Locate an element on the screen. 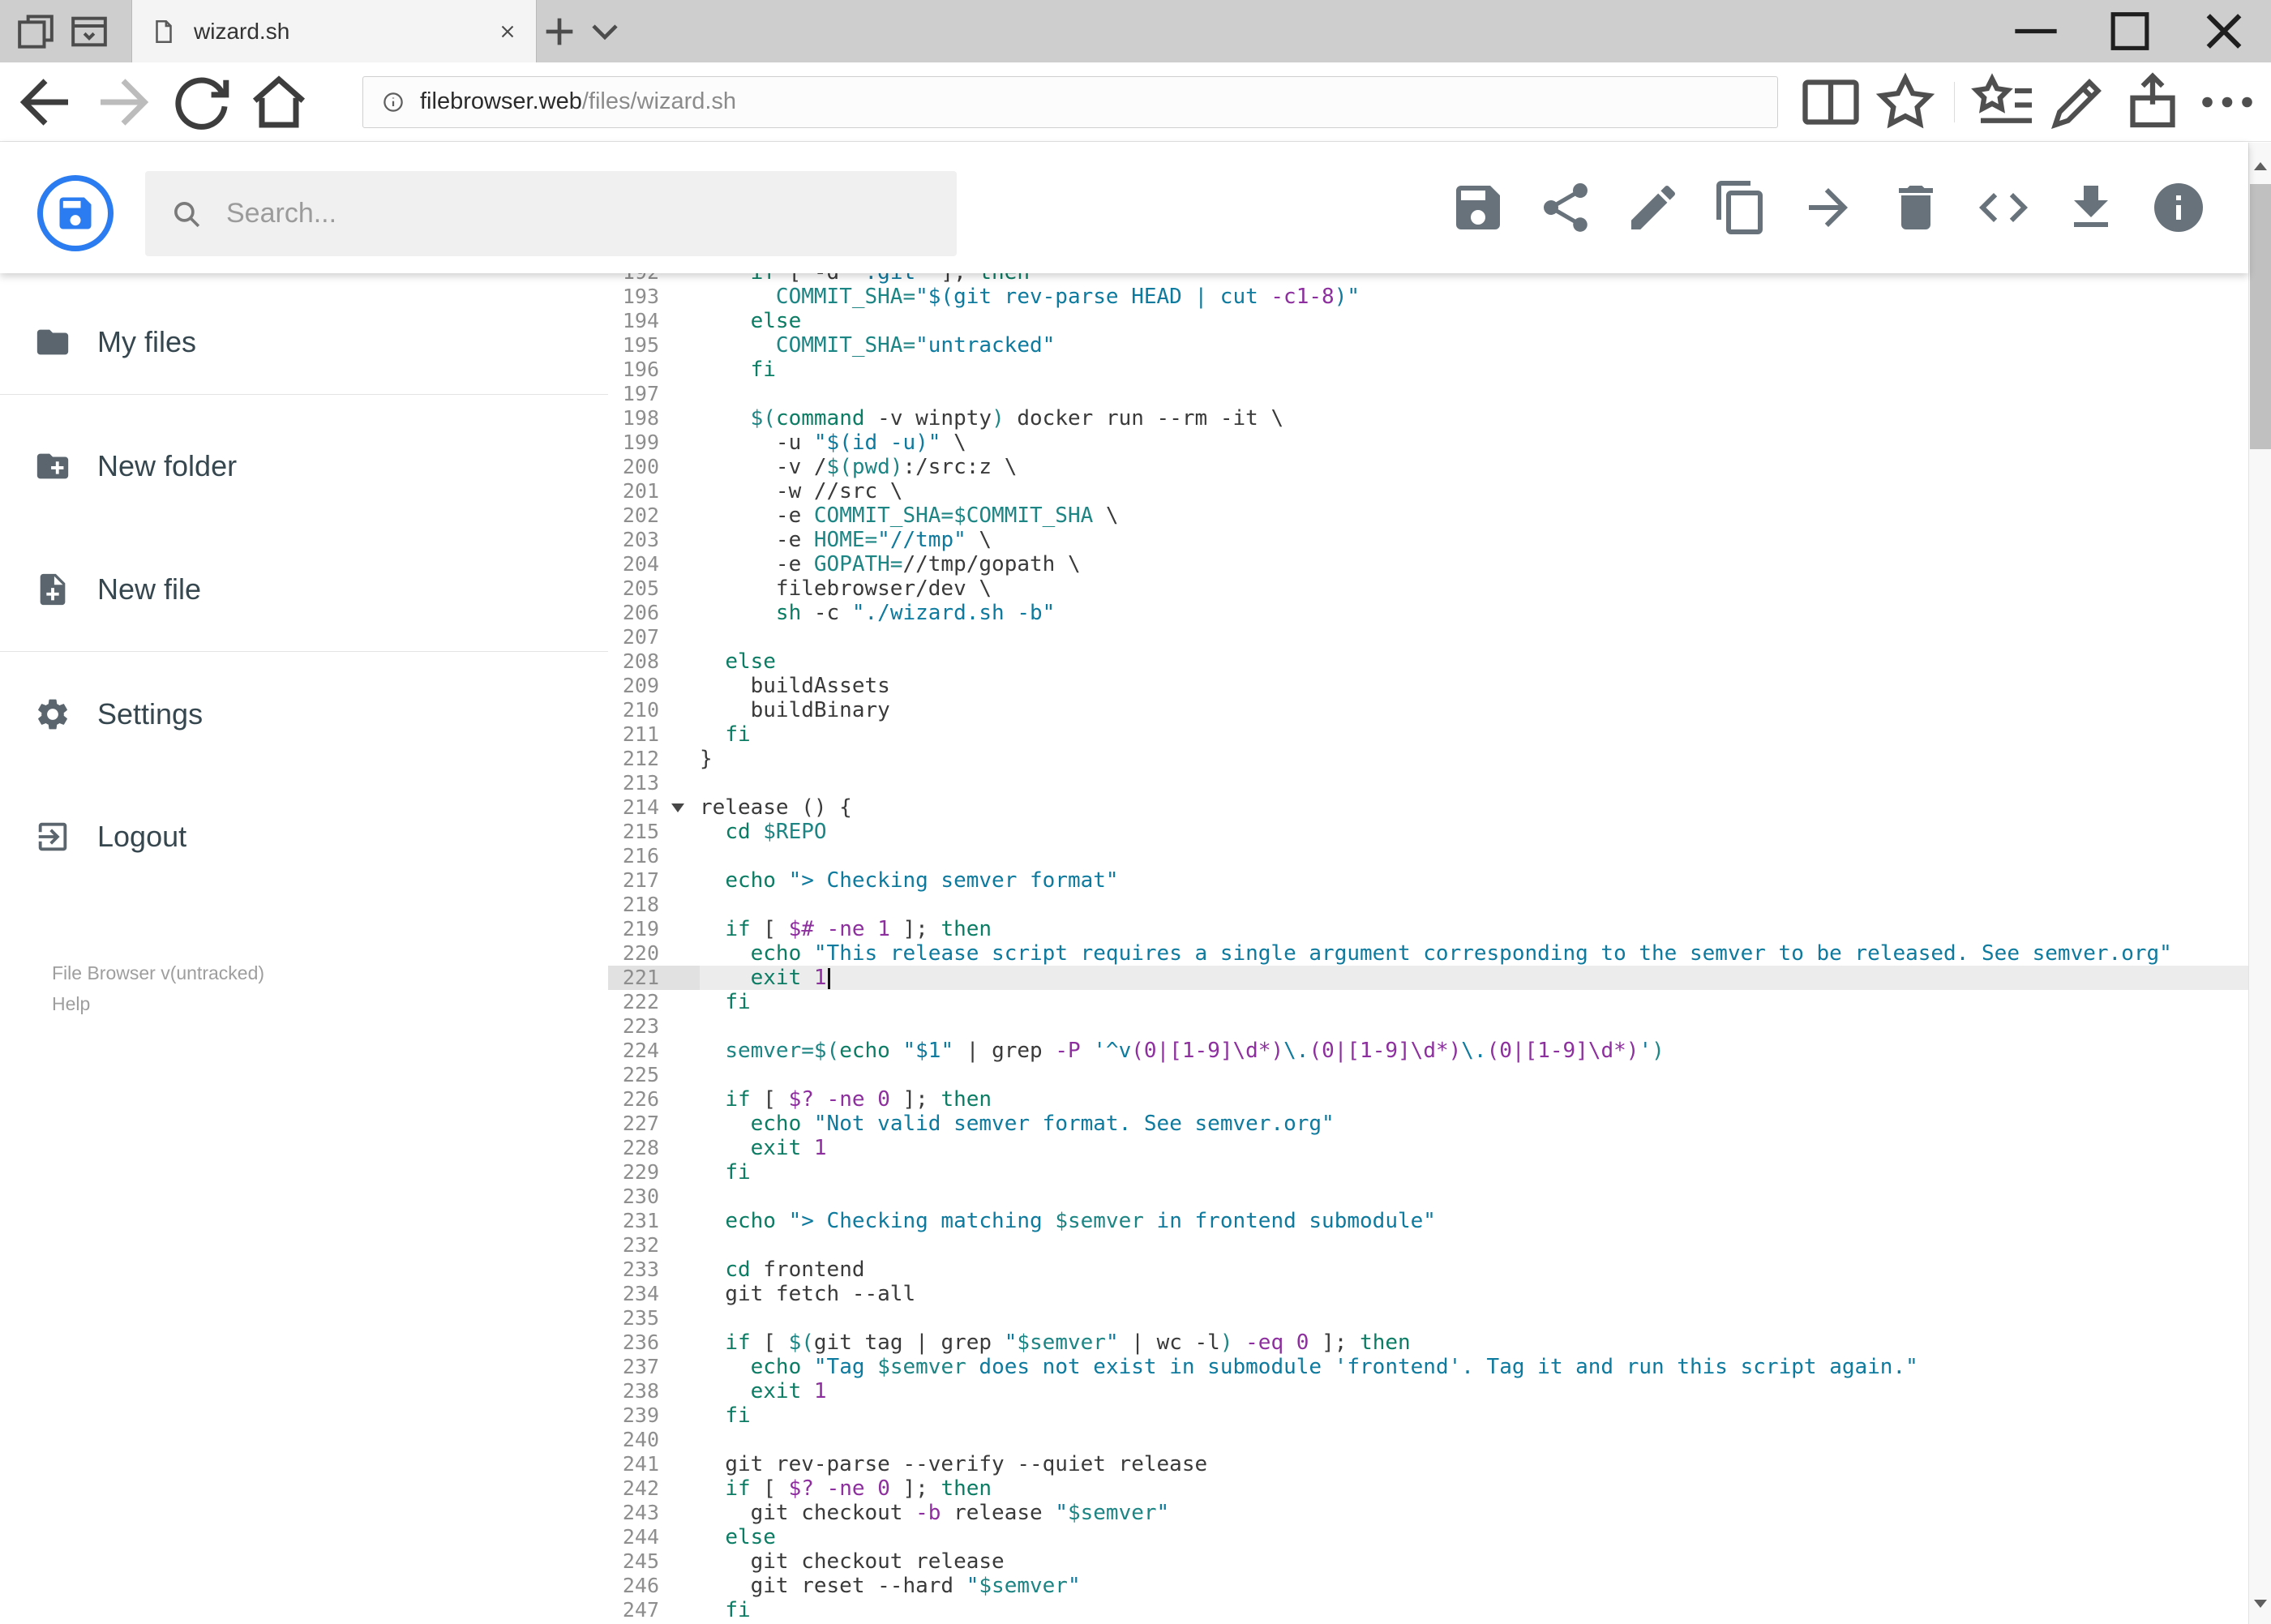  copy-button is located at coordinates (1741, 208).